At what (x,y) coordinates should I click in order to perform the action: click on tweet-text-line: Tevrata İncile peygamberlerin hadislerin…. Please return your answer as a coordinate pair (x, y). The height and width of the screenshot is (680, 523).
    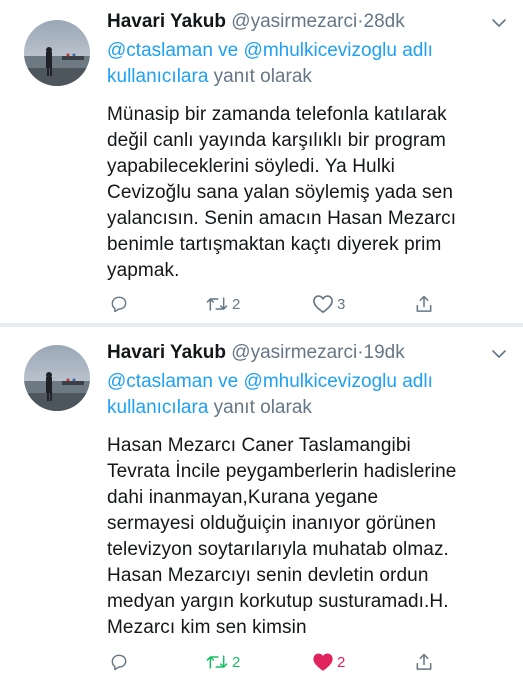
    Looking at the image, I should click on (282, 471).